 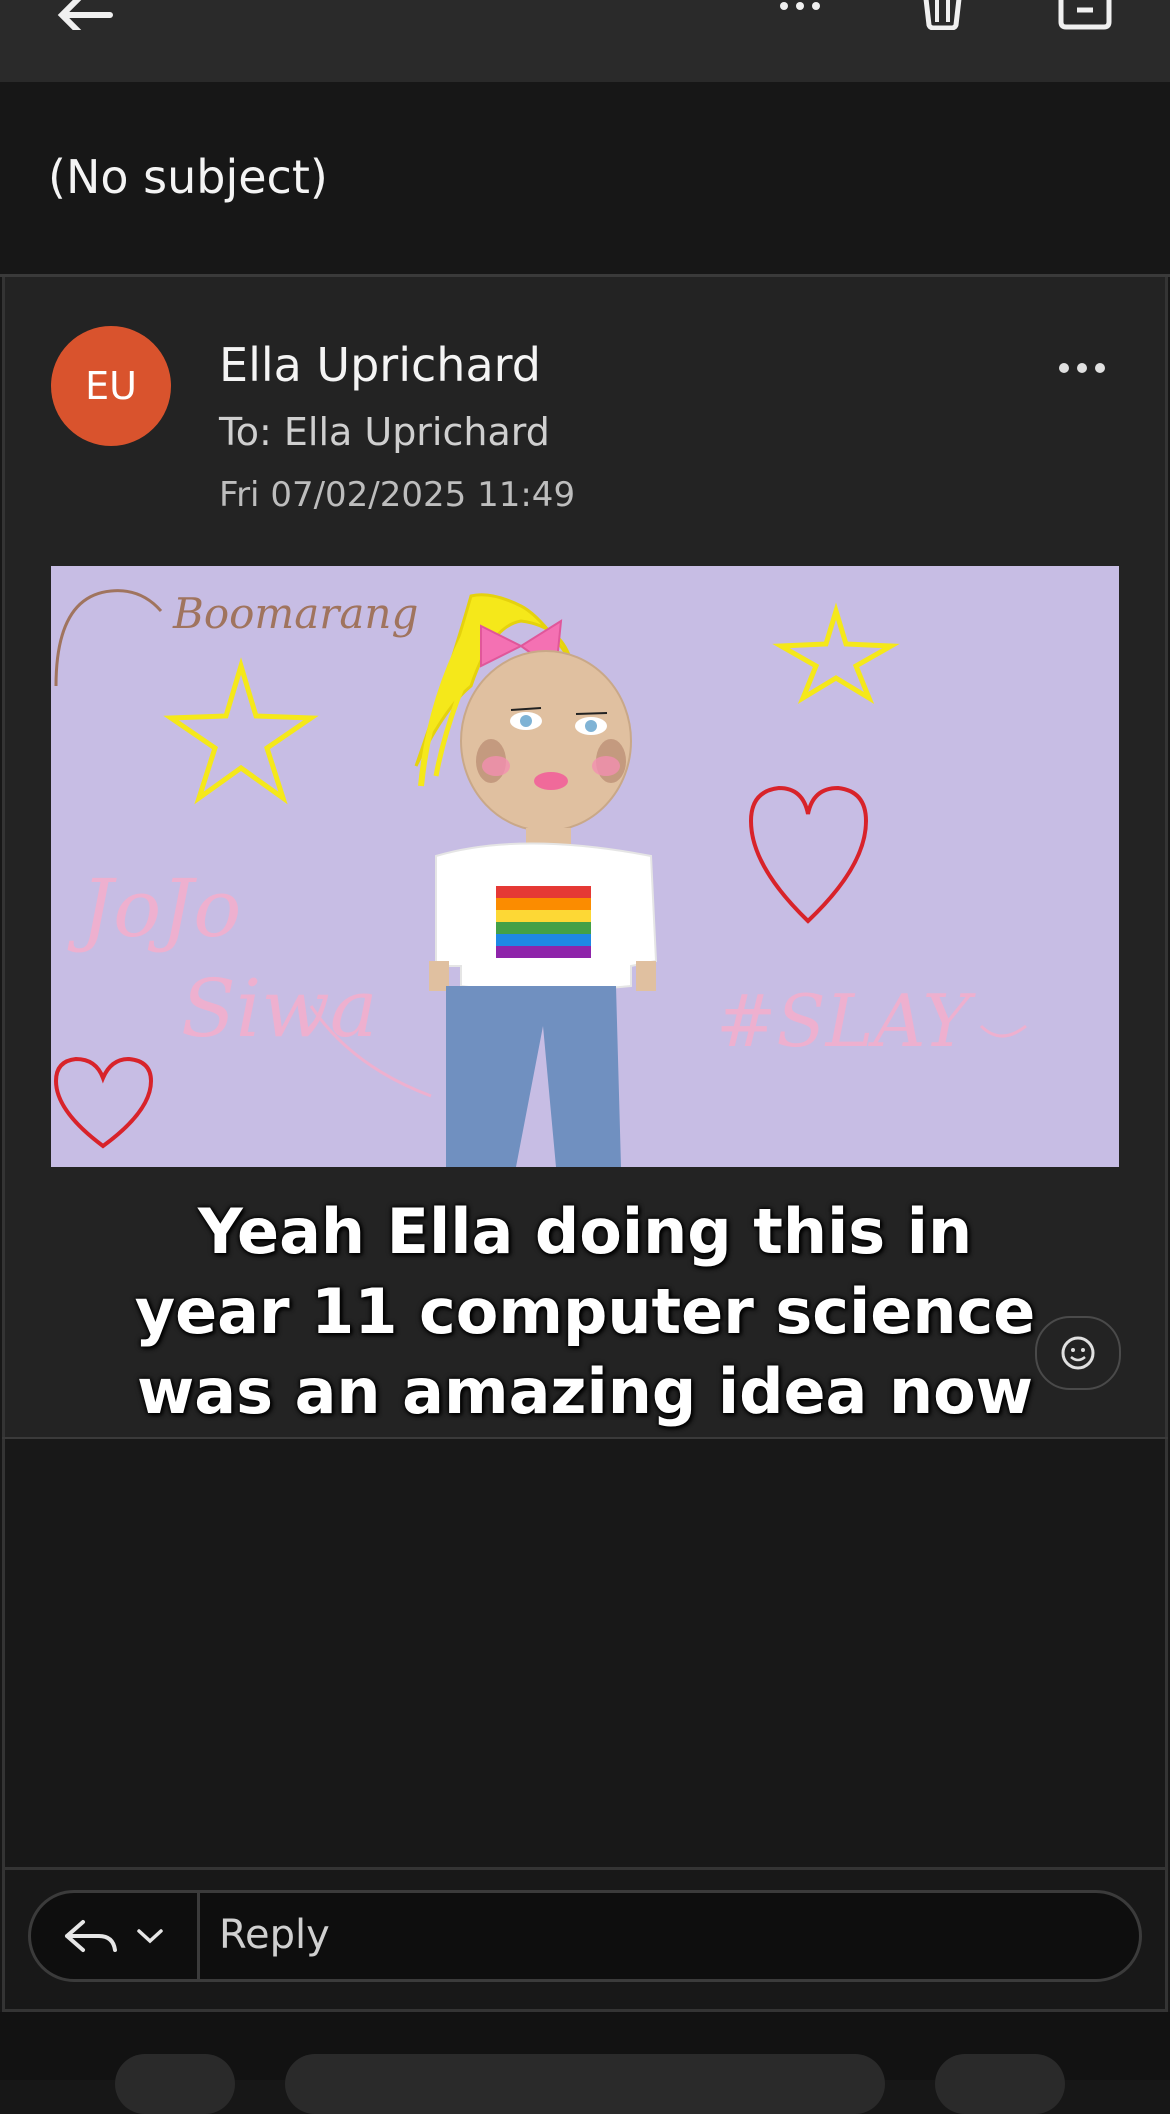 What do you see at coordinates (942, 15) in the screenshot?
I see `trash-icon` at bounding box center [942, 15].